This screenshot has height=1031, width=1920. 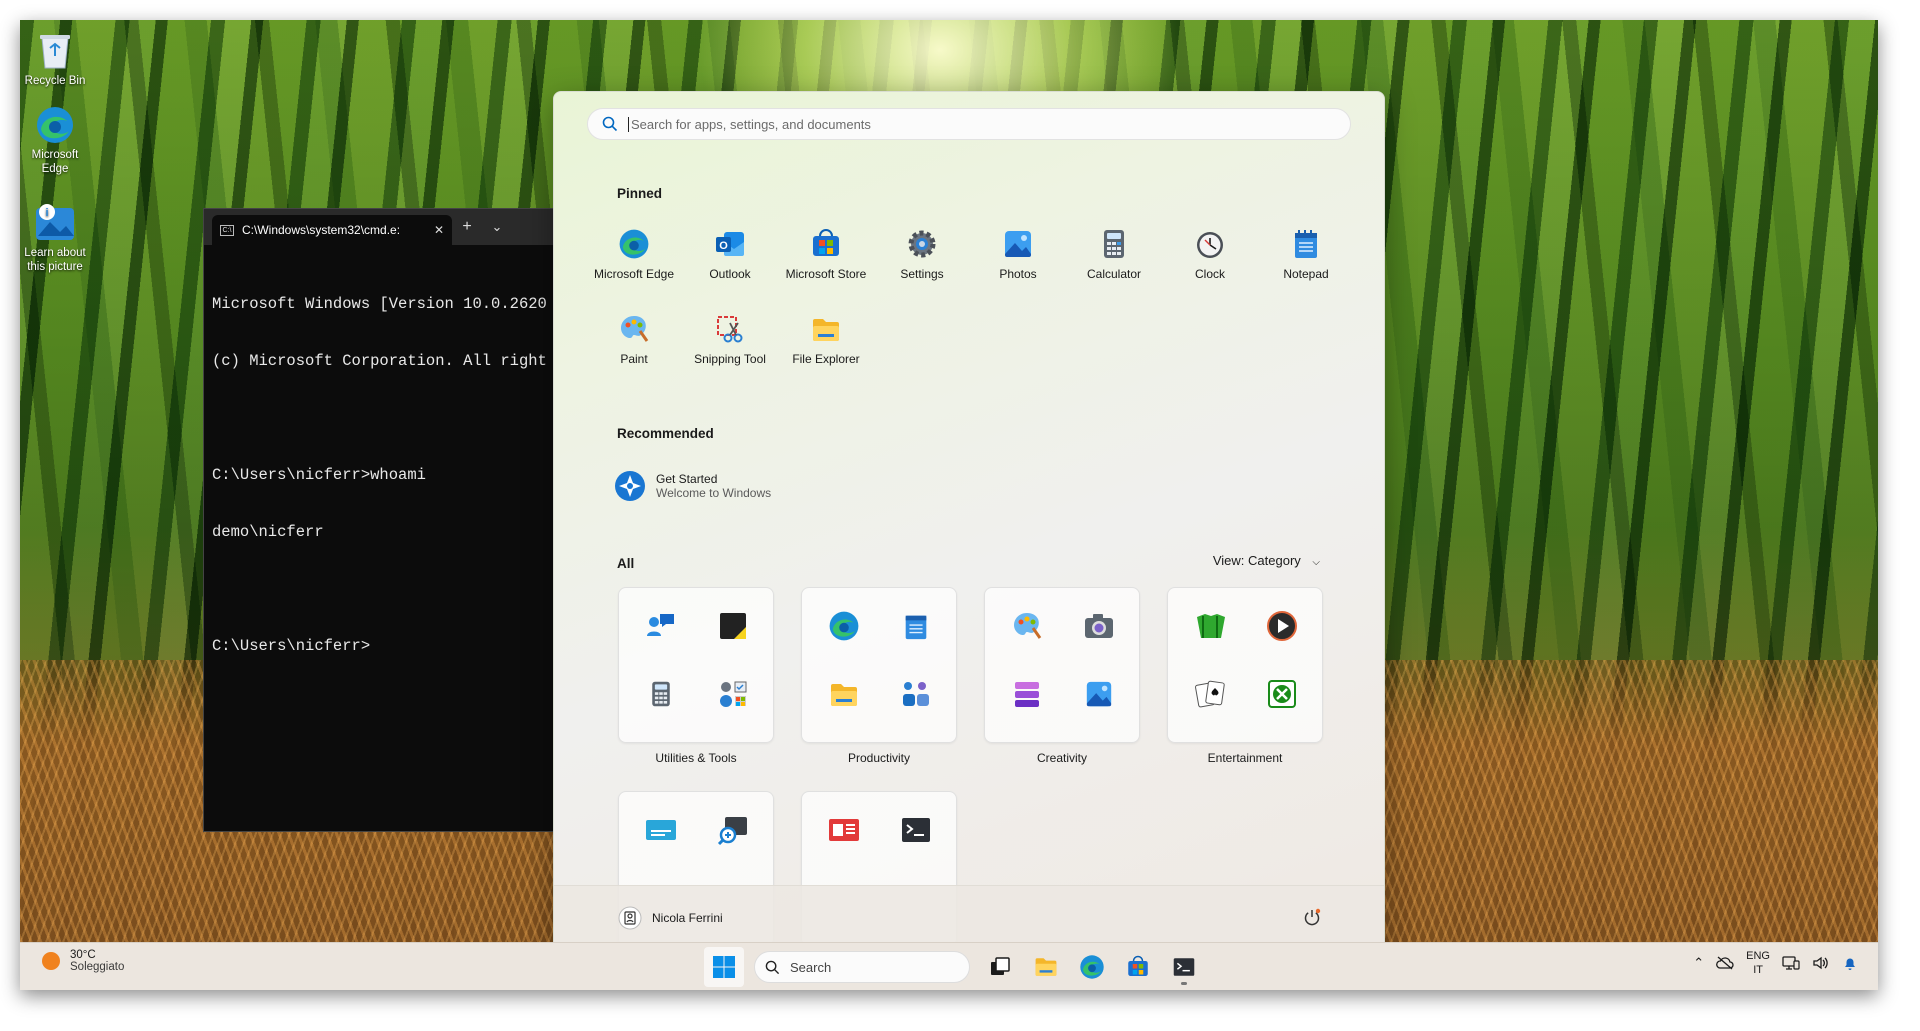 I want to click on terminal-tab-title: C:\Windows\system32\cmd.e:, so click(x=321, y=230).